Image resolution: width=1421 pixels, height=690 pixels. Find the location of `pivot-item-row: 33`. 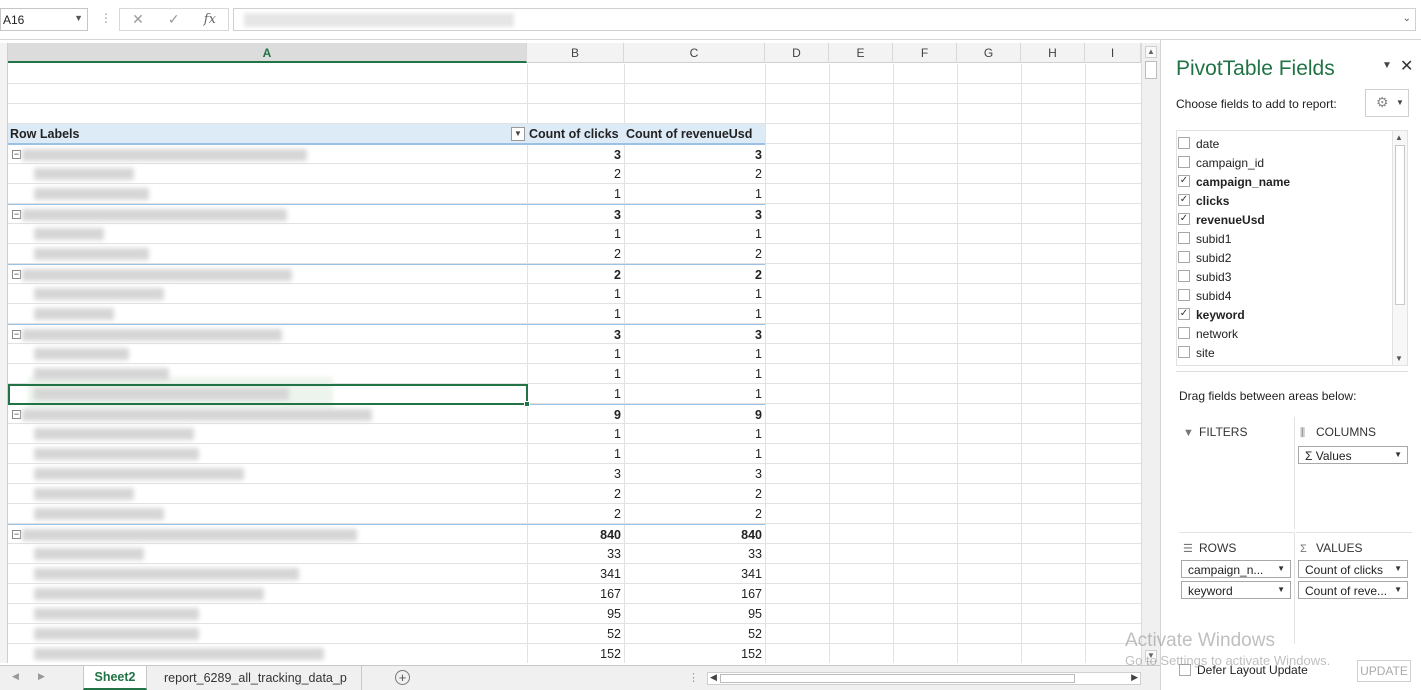

pivot-item-row: 33 is located at coordinates (386, 474).